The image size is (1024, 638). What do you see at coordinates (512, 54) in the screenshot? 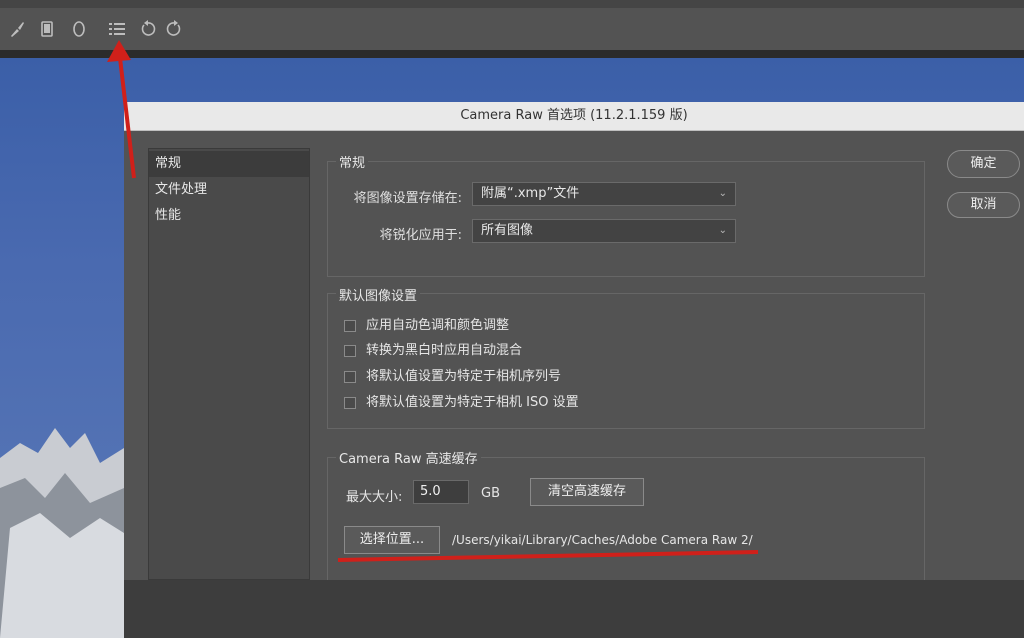
I see `toolbar-divider` at bounding box center [512, 54].